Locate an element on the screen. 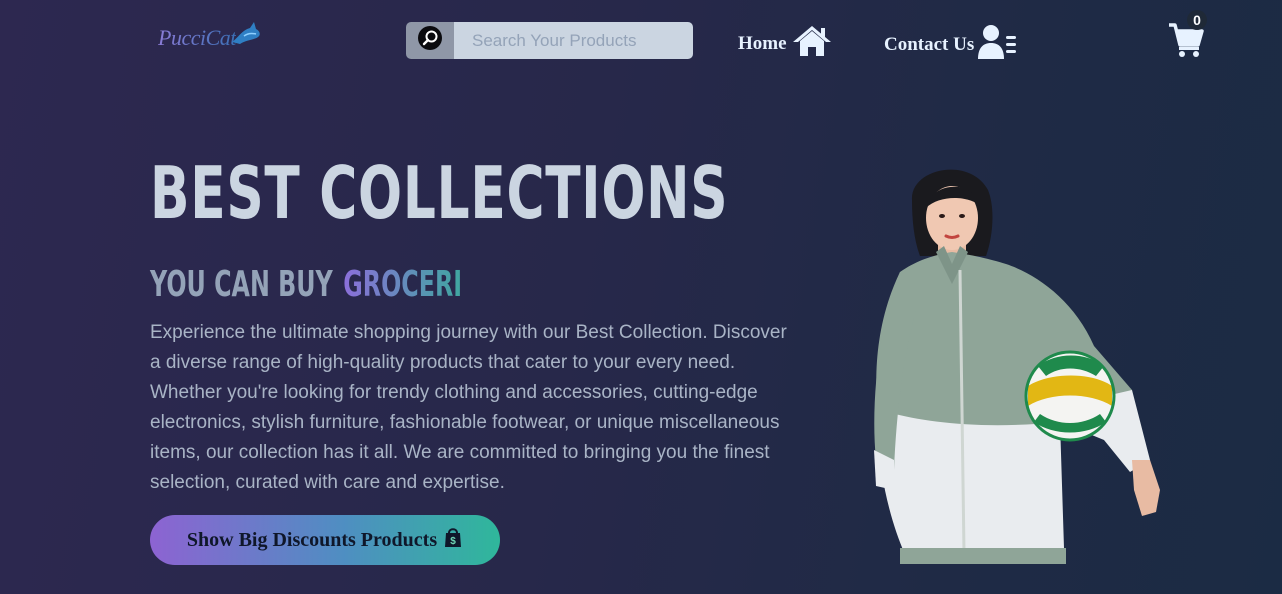 This screenshot has width=1282, height=594. search-bar is located at coordinates (549, 40).